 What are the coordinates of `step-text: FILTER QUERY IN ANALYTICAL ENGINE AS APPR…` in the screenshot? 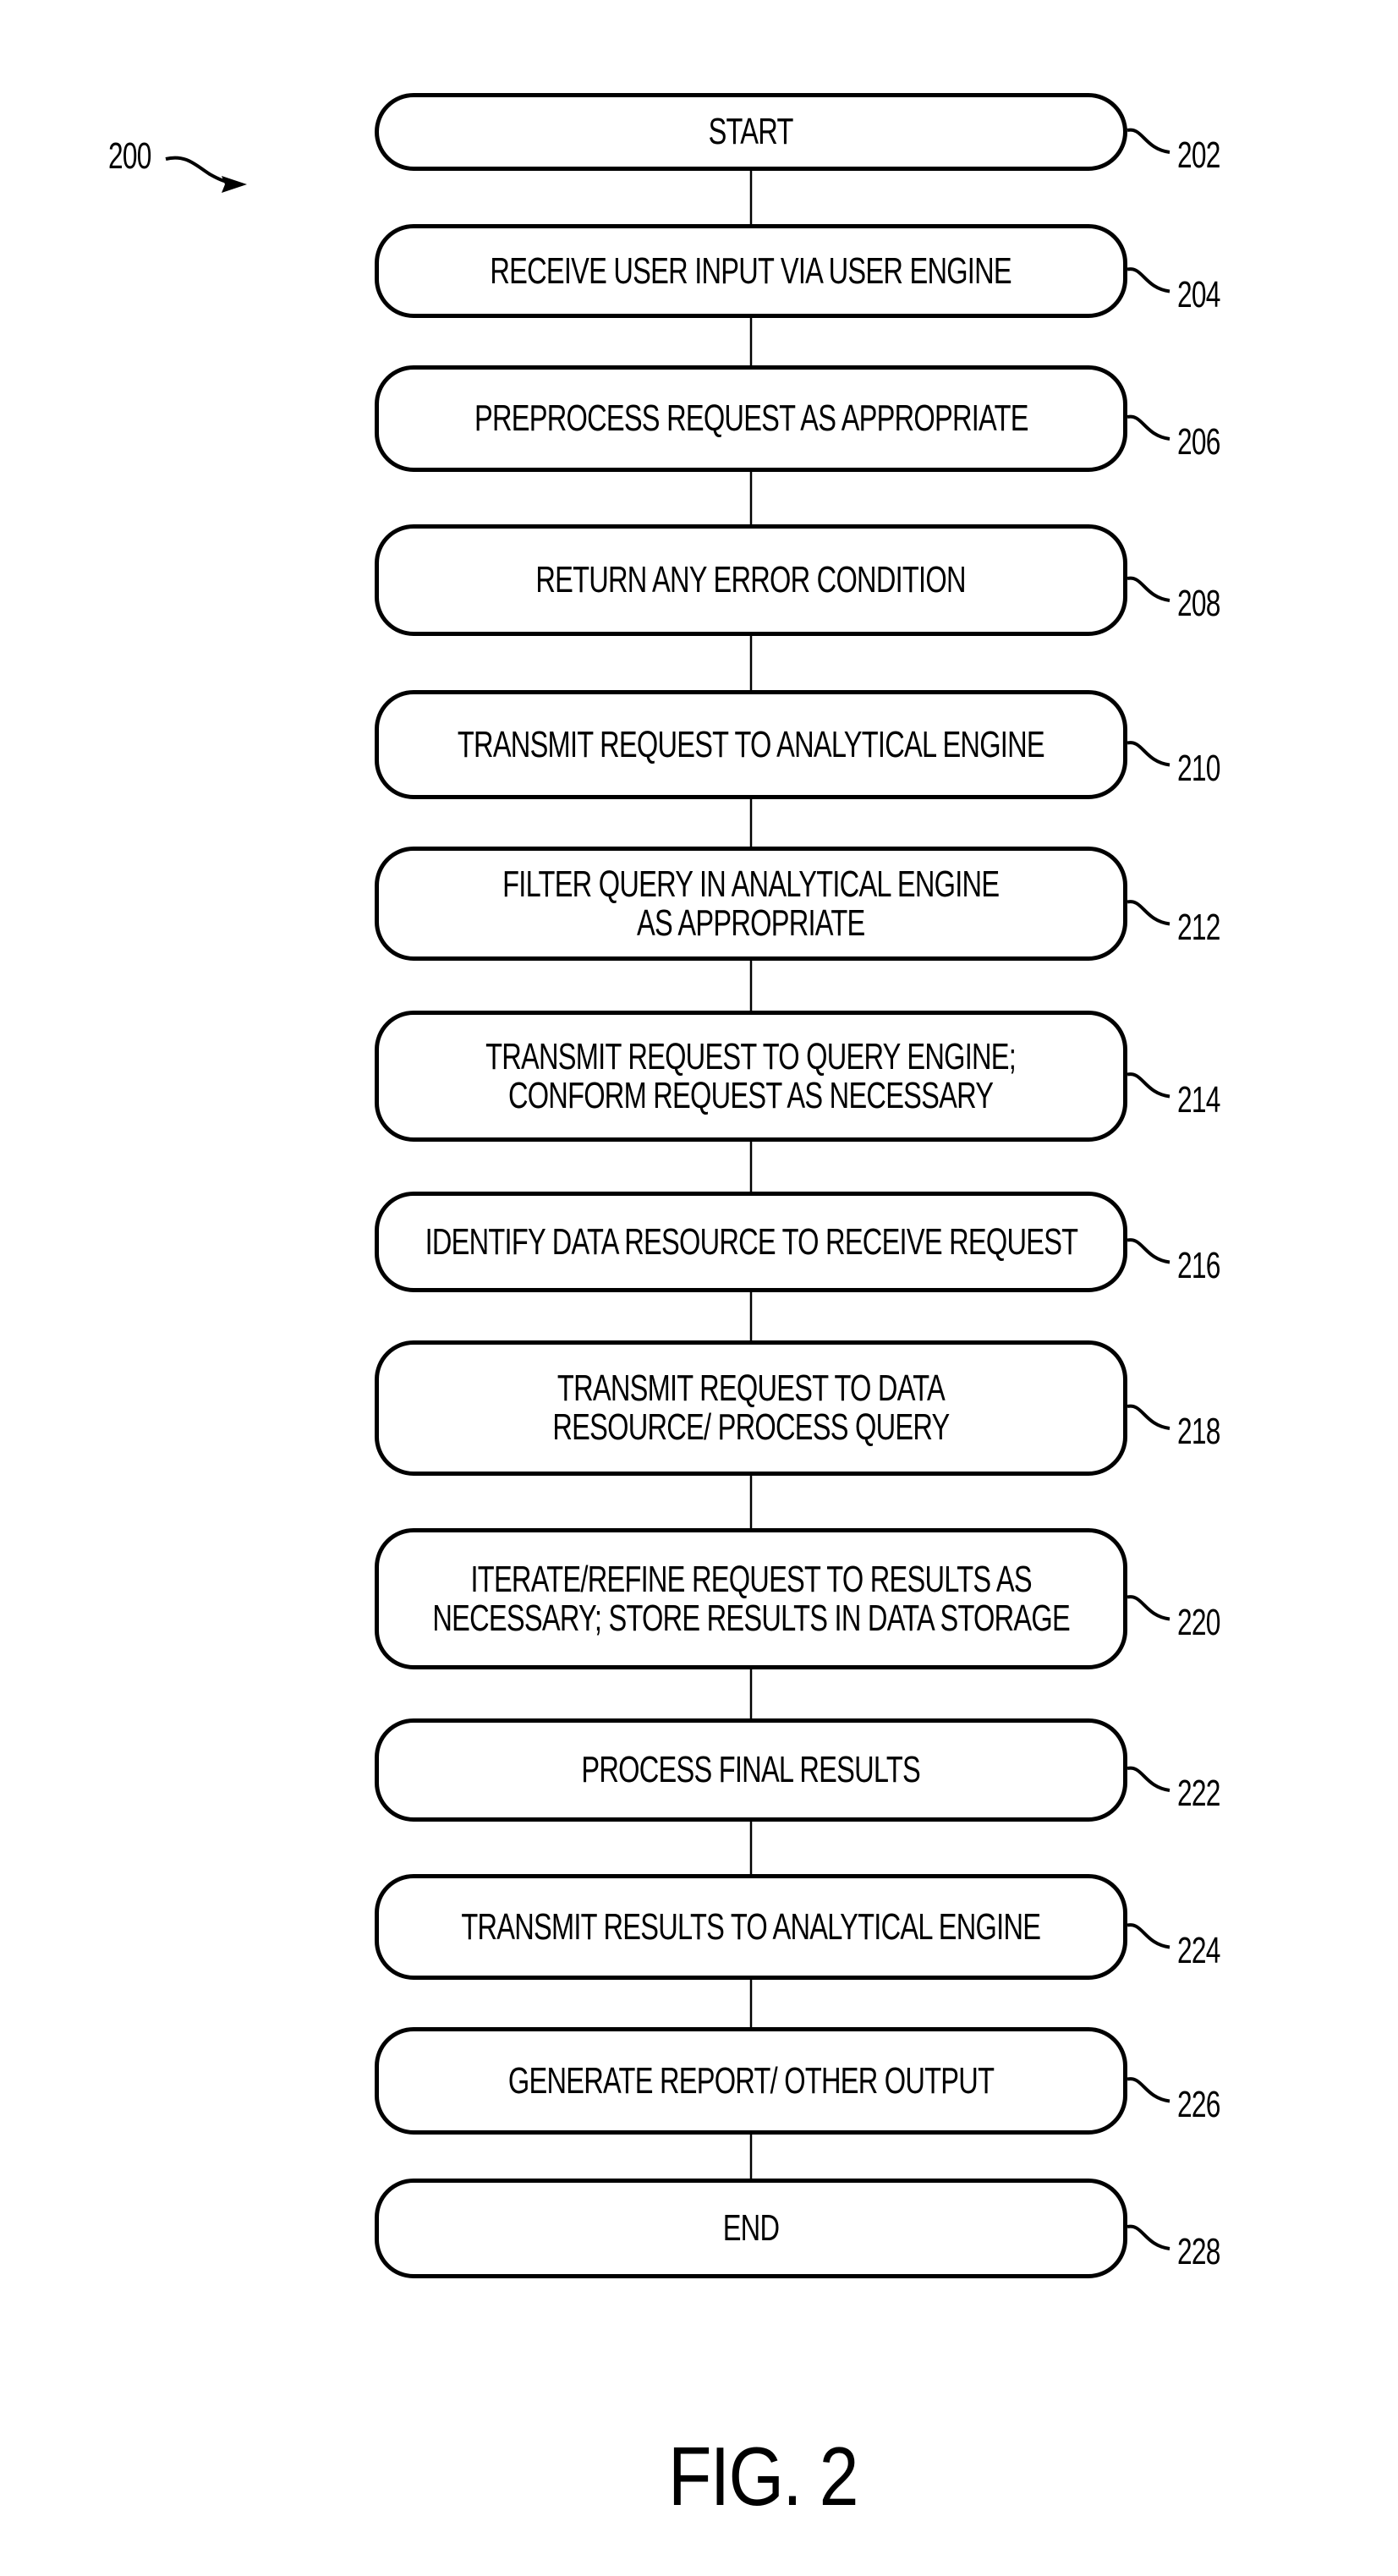 It's located at (751, 903).